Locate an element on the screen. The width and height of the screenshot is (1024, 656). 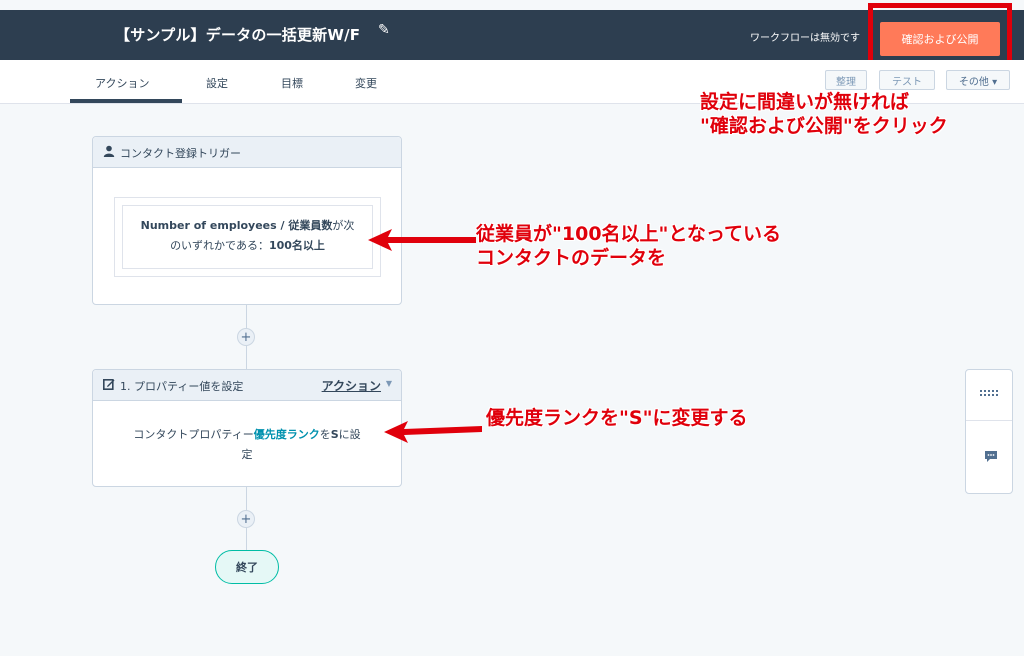
active-tab-indicator is located at coordinates (126, 101).